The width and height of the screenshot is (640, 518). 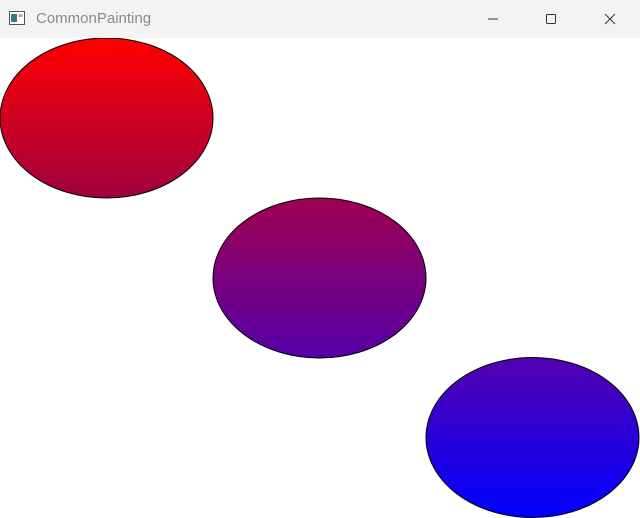 I want to click on window-title: CommonPainting, so click(x=94, y=18).